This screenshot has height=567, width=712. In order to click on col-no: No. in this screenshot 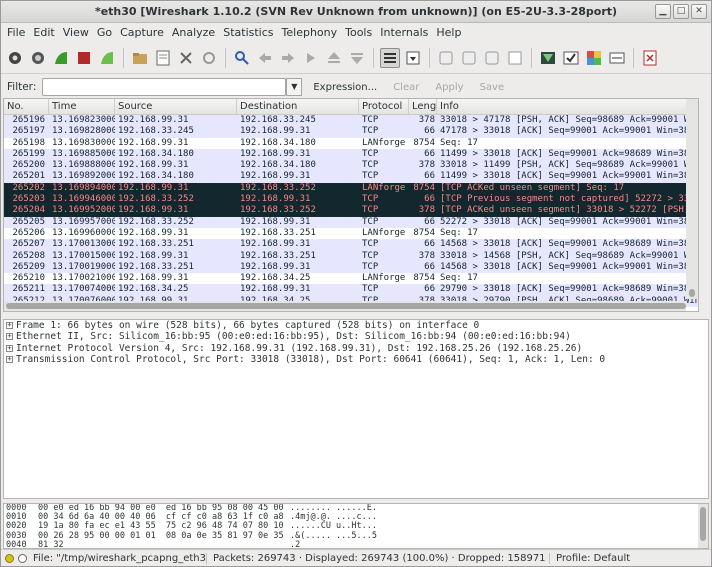, I will do `click(26, 106)`.